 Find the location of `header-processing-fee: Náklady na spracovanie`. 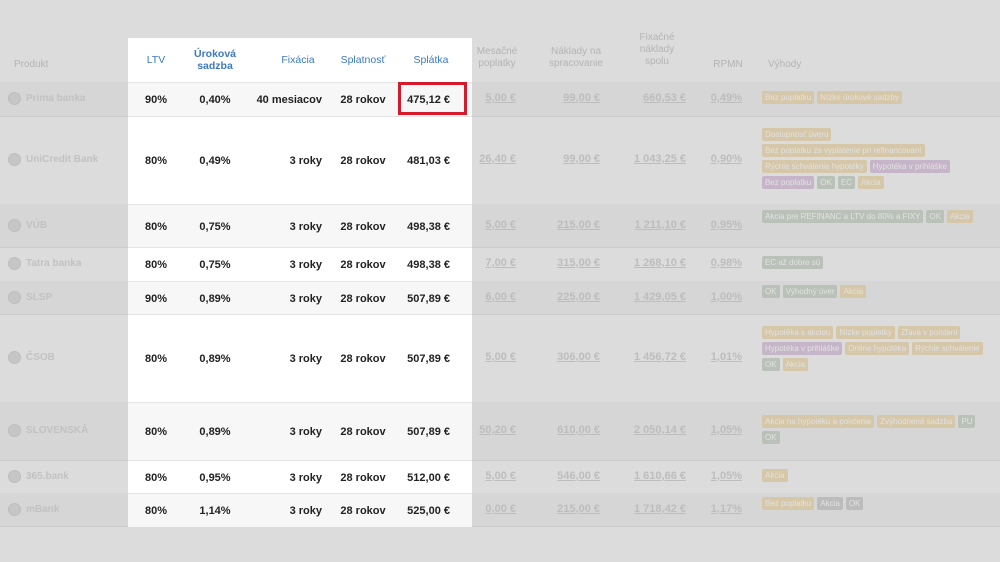

header-processing-fee: Náklady na spracovanie is located at coordinates (576, 57).